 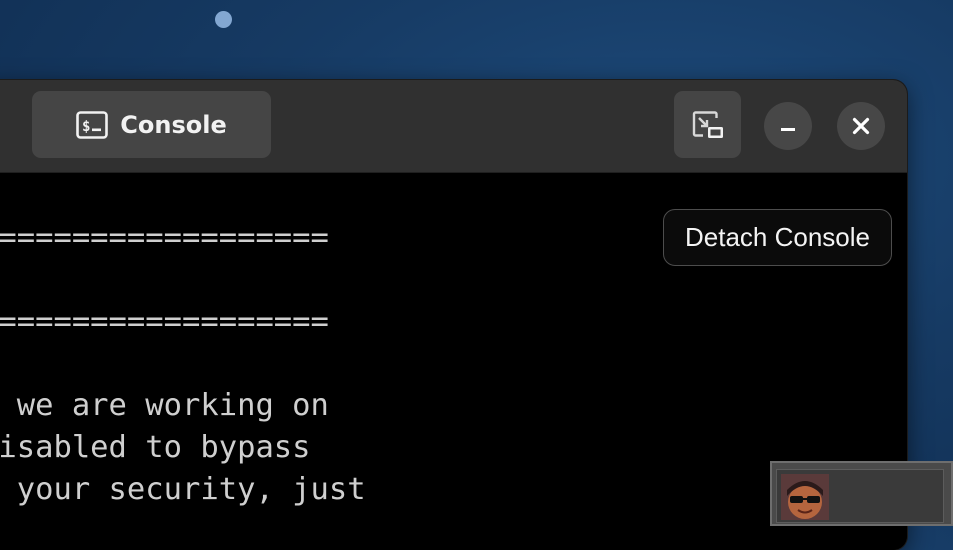 I want to click on terminal-icon: $, so click(x=92, y=124).